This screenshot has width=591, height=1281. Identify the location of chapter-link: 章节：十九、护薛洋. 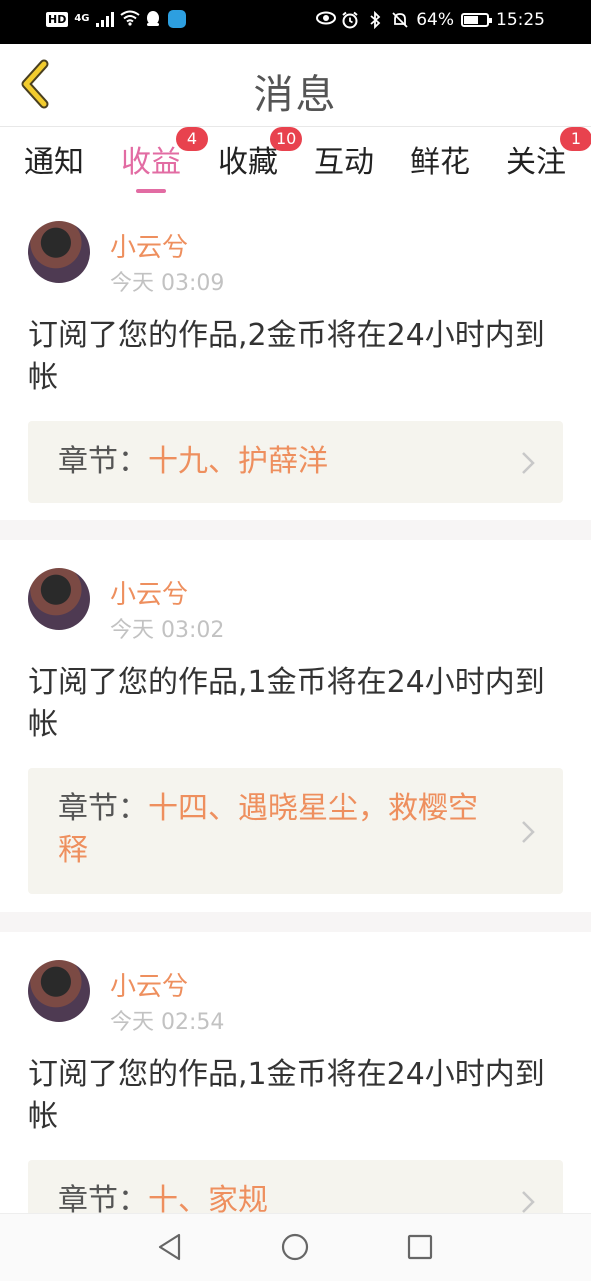
(295, 462).